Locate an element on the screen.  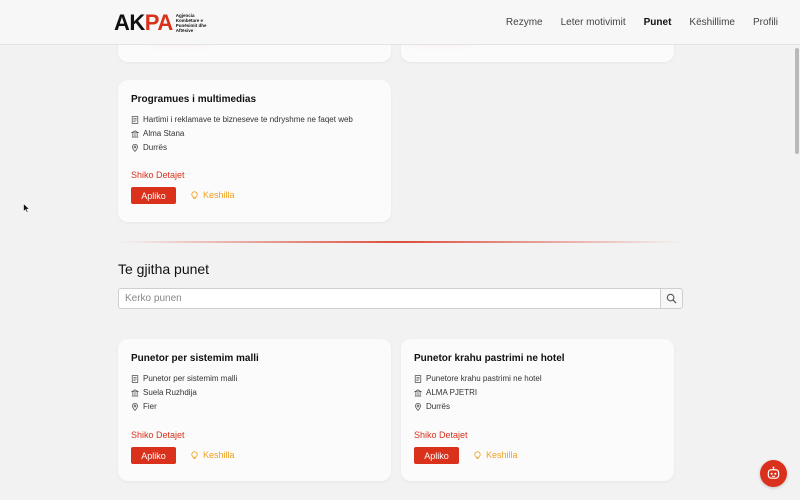
chatbot-icon is located at coordinates (773, 472).